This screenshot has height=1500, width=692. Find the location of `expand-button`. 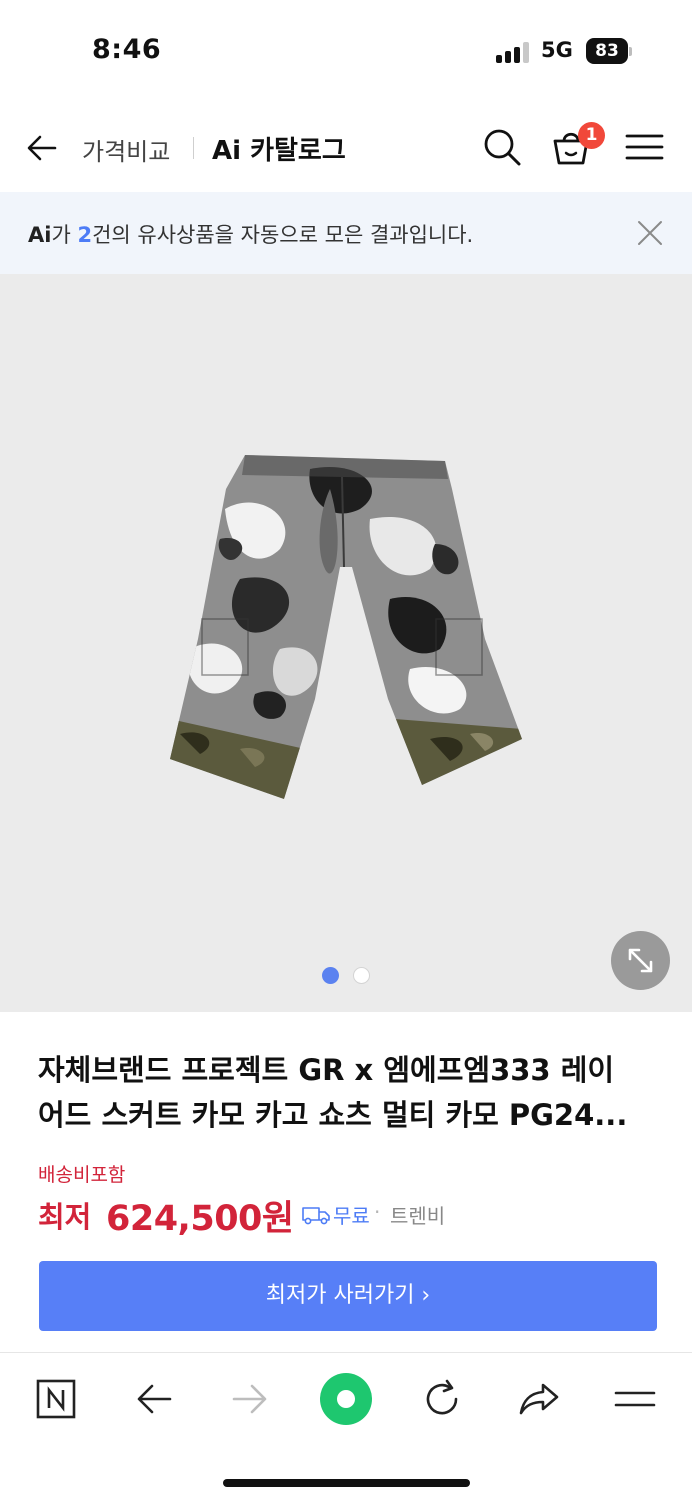

expand-button is located at coordinates (640, 960).